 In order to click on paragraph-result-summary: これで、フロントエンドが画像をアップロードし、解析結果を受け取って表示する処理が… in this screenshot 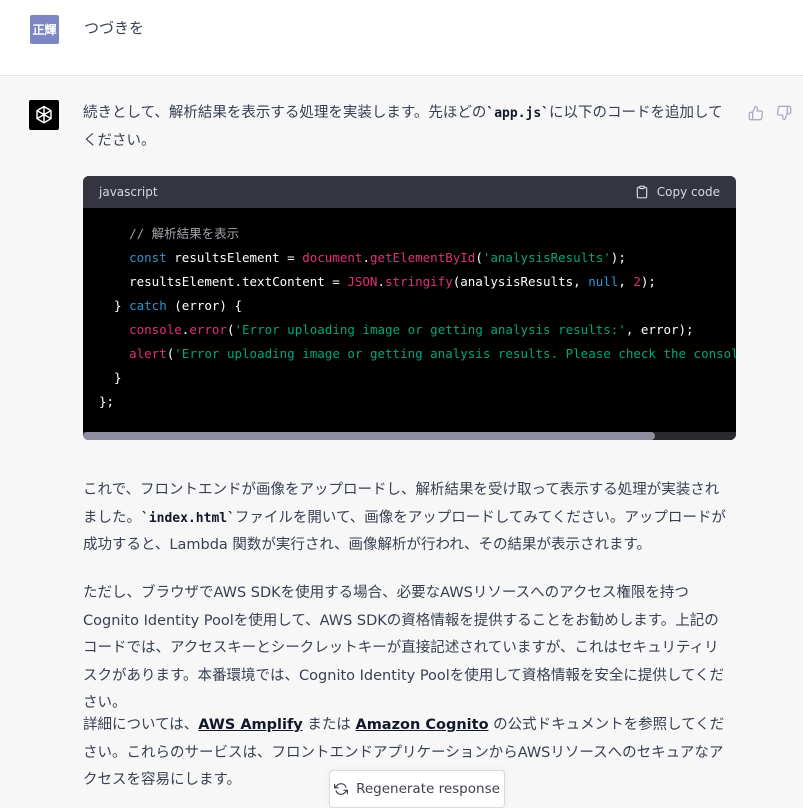, I will do `click(405, 518)`.